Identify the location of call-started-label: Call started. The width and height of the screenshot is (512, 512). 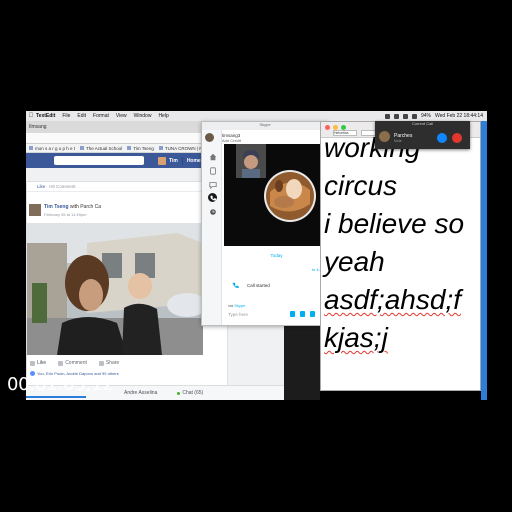
(258, 285).